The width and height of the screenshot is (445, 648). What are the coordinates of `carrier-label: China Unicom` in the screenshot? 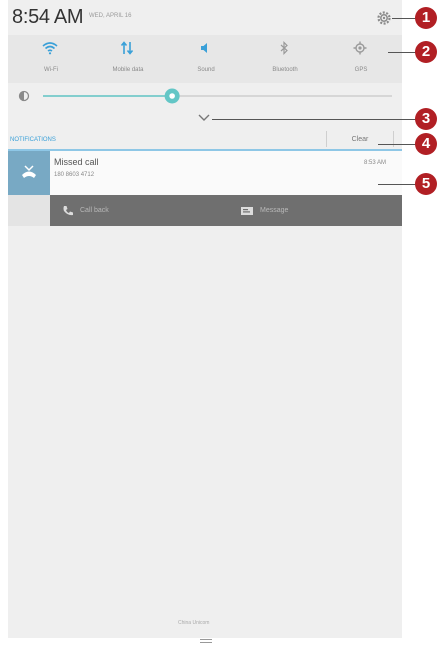 It's located at (194, 623).